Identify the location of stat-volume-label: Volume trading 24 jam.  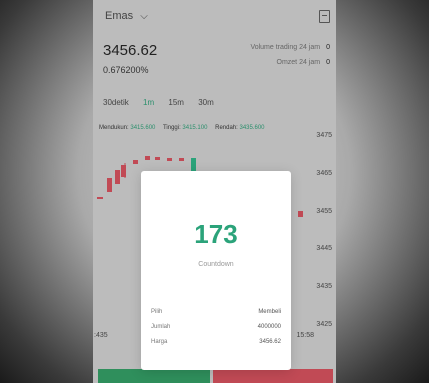
(285, 47).